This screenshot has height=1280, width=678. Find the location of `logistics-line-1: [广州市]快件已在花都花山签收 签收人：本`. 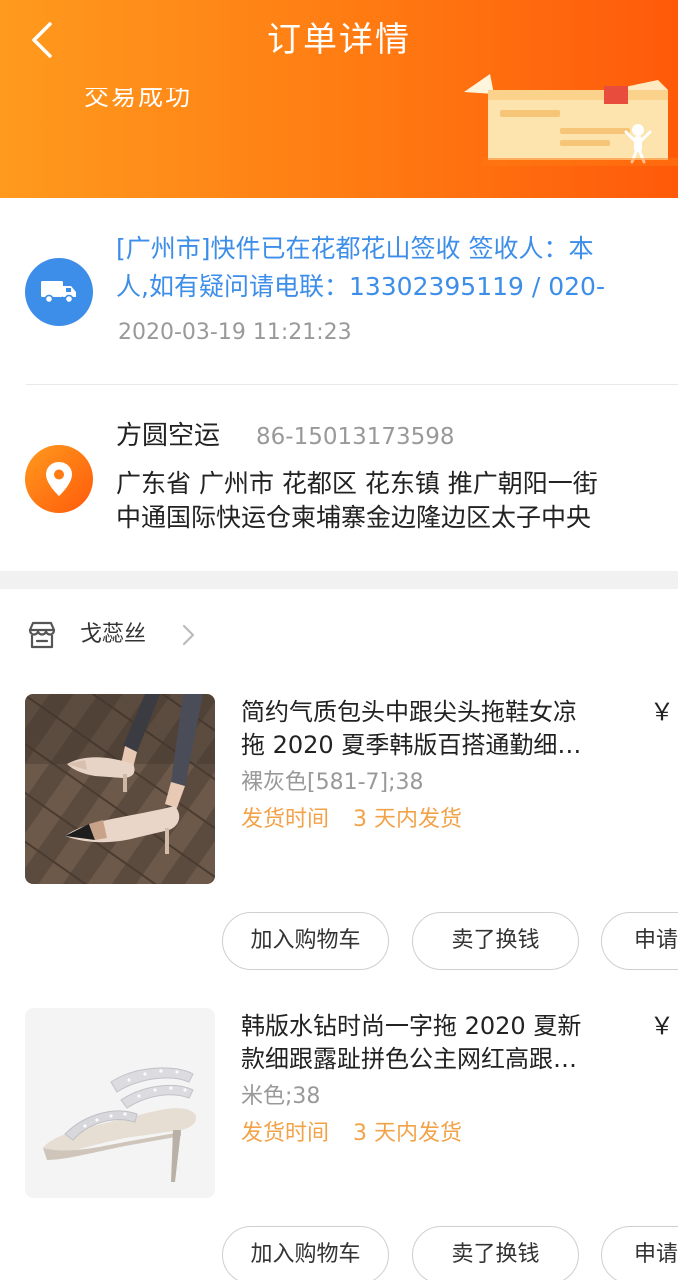

logistics-line-1: [广州市]快件已在花都花山签收 签收人：本 is located at coordinates (355, 248).